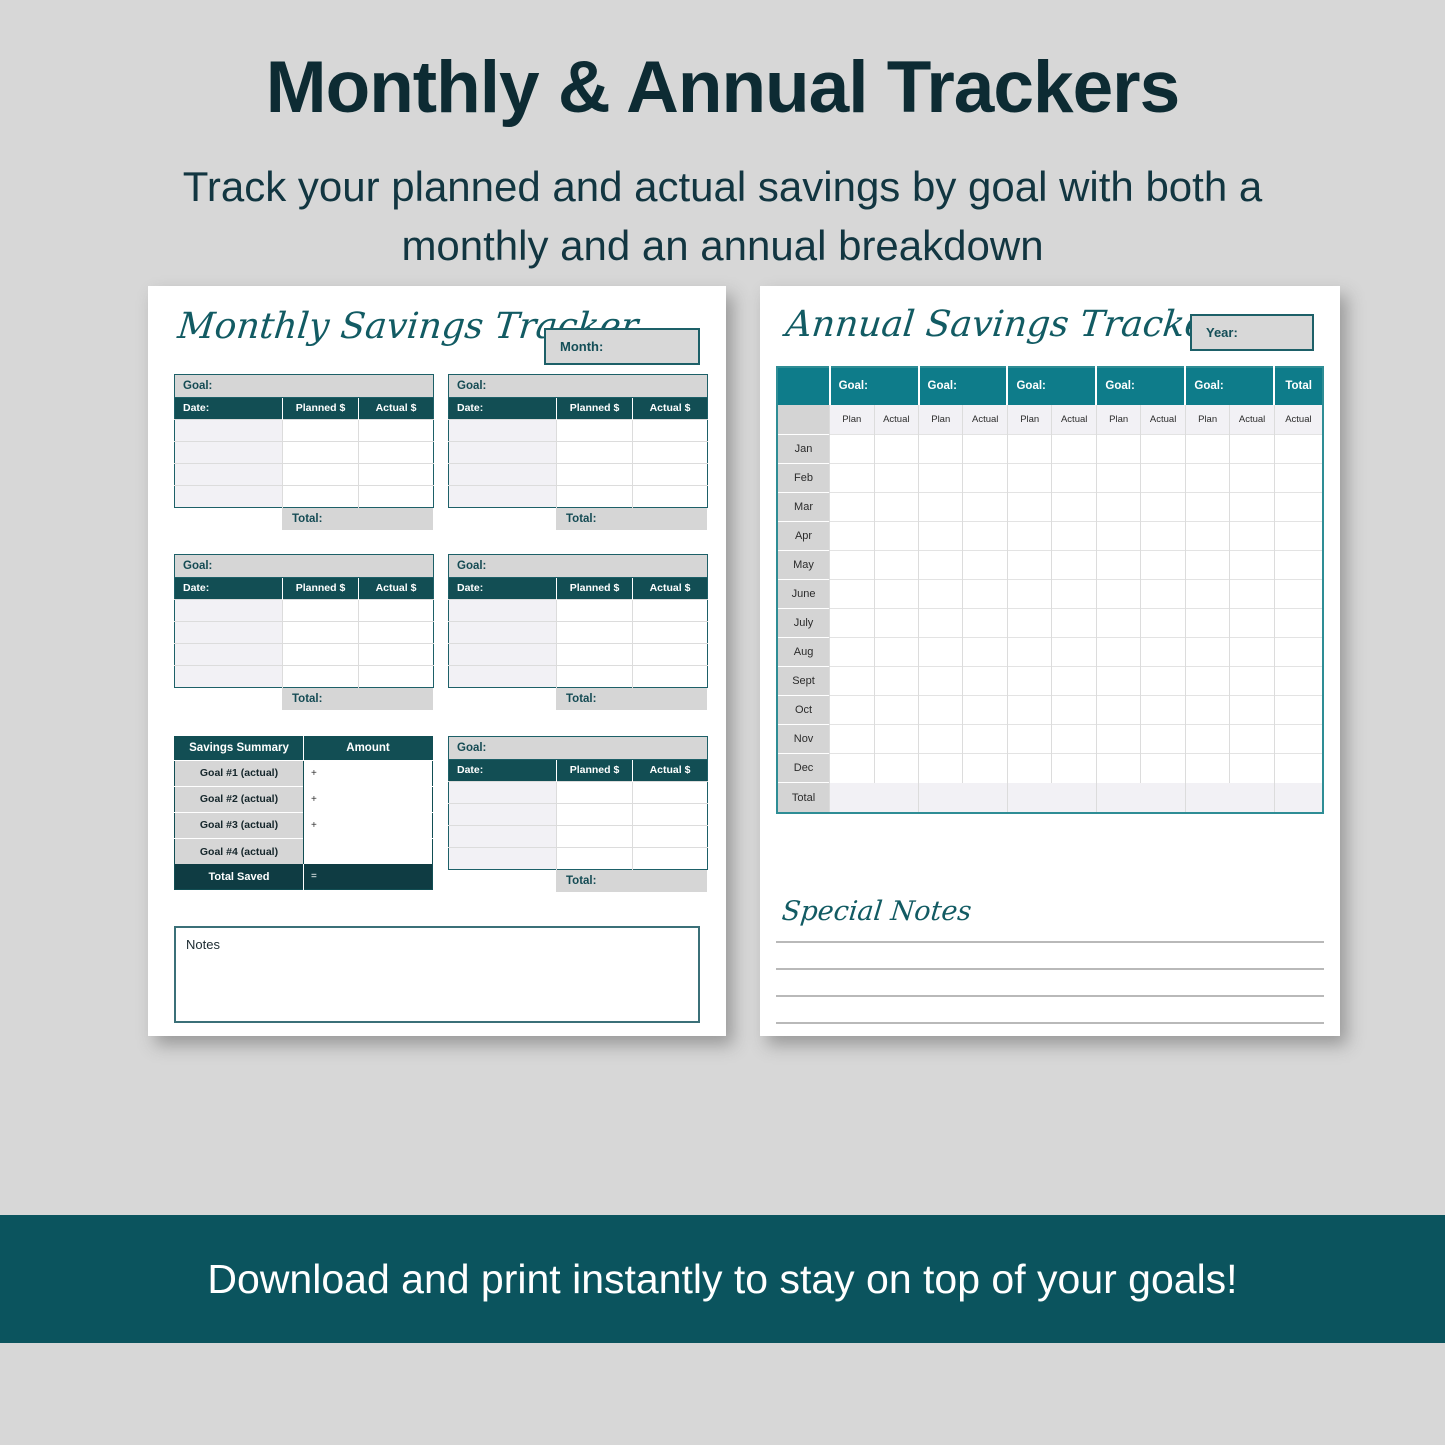 The width and height of the screenshot is (1445, 1445). I want to click on summary-row-amount, so click(368, 851).